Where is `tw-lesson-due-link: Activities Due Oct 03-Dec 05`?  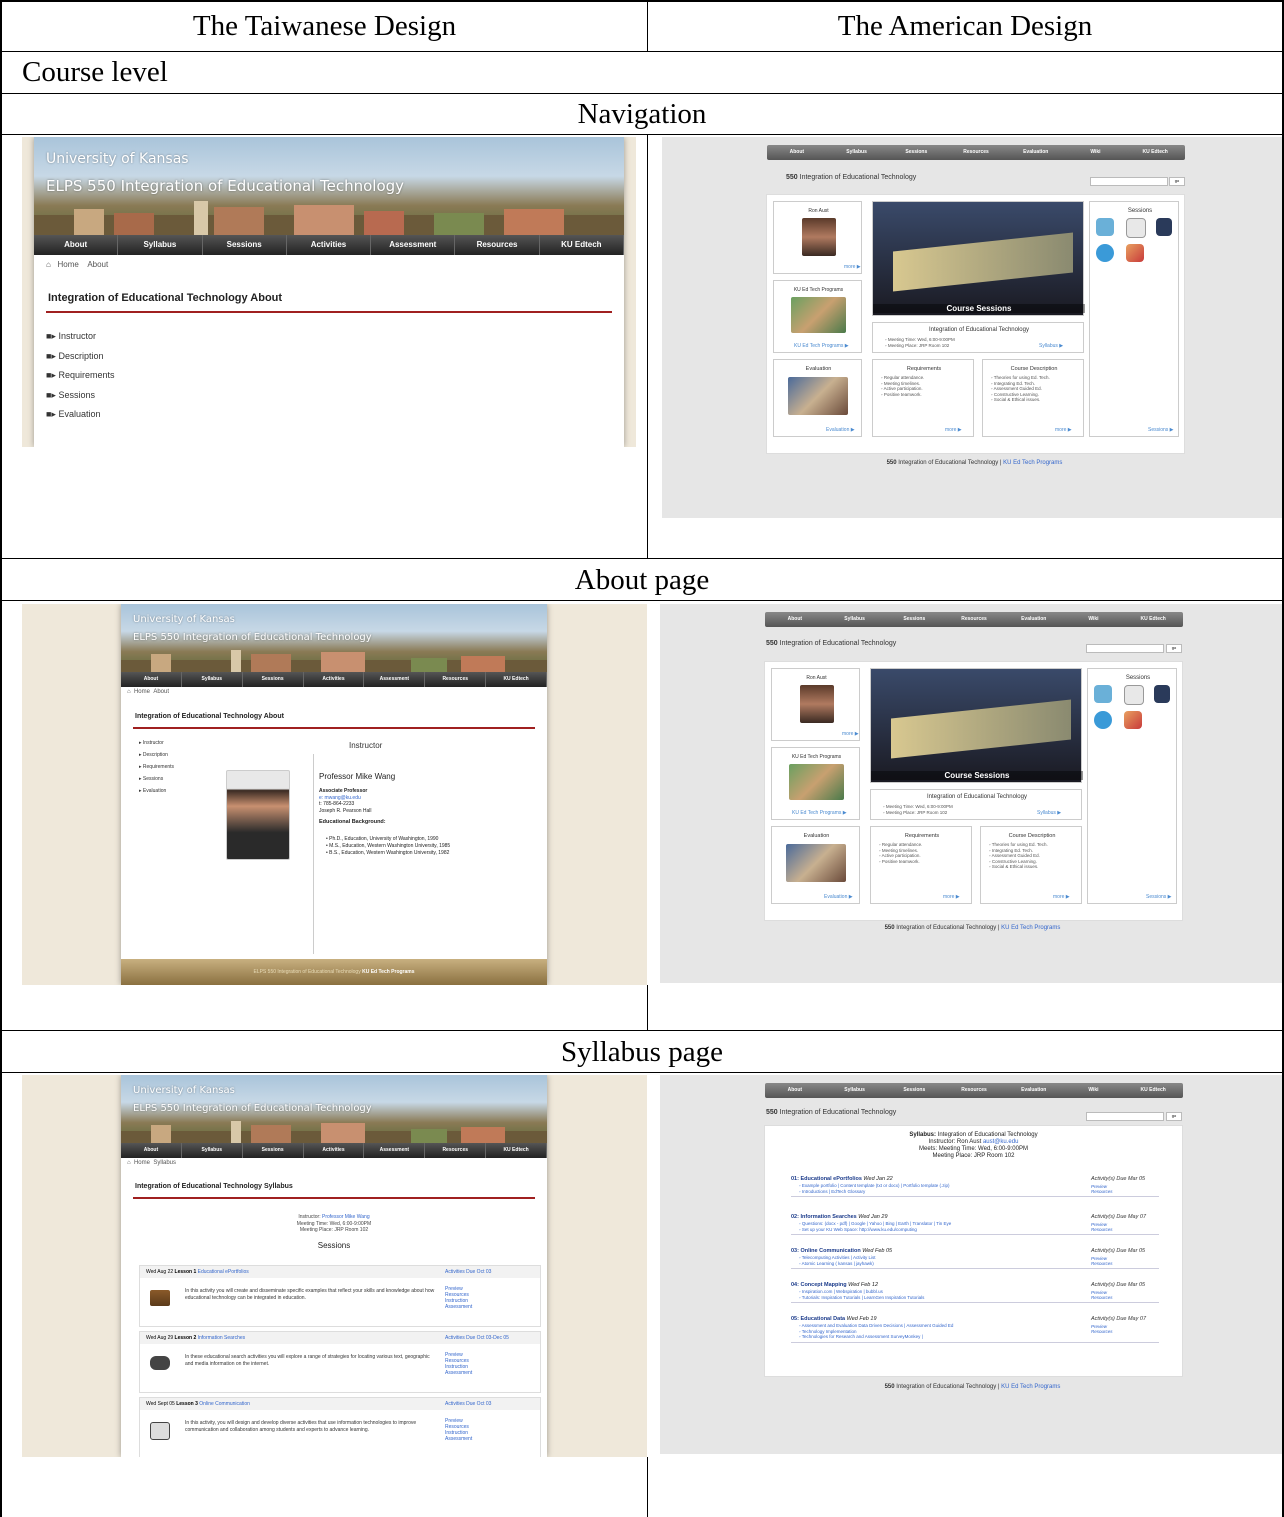 tw-lesson-due-link: Activities Due Oct 03-Dec 05 is located at coordinates (477, 1338).